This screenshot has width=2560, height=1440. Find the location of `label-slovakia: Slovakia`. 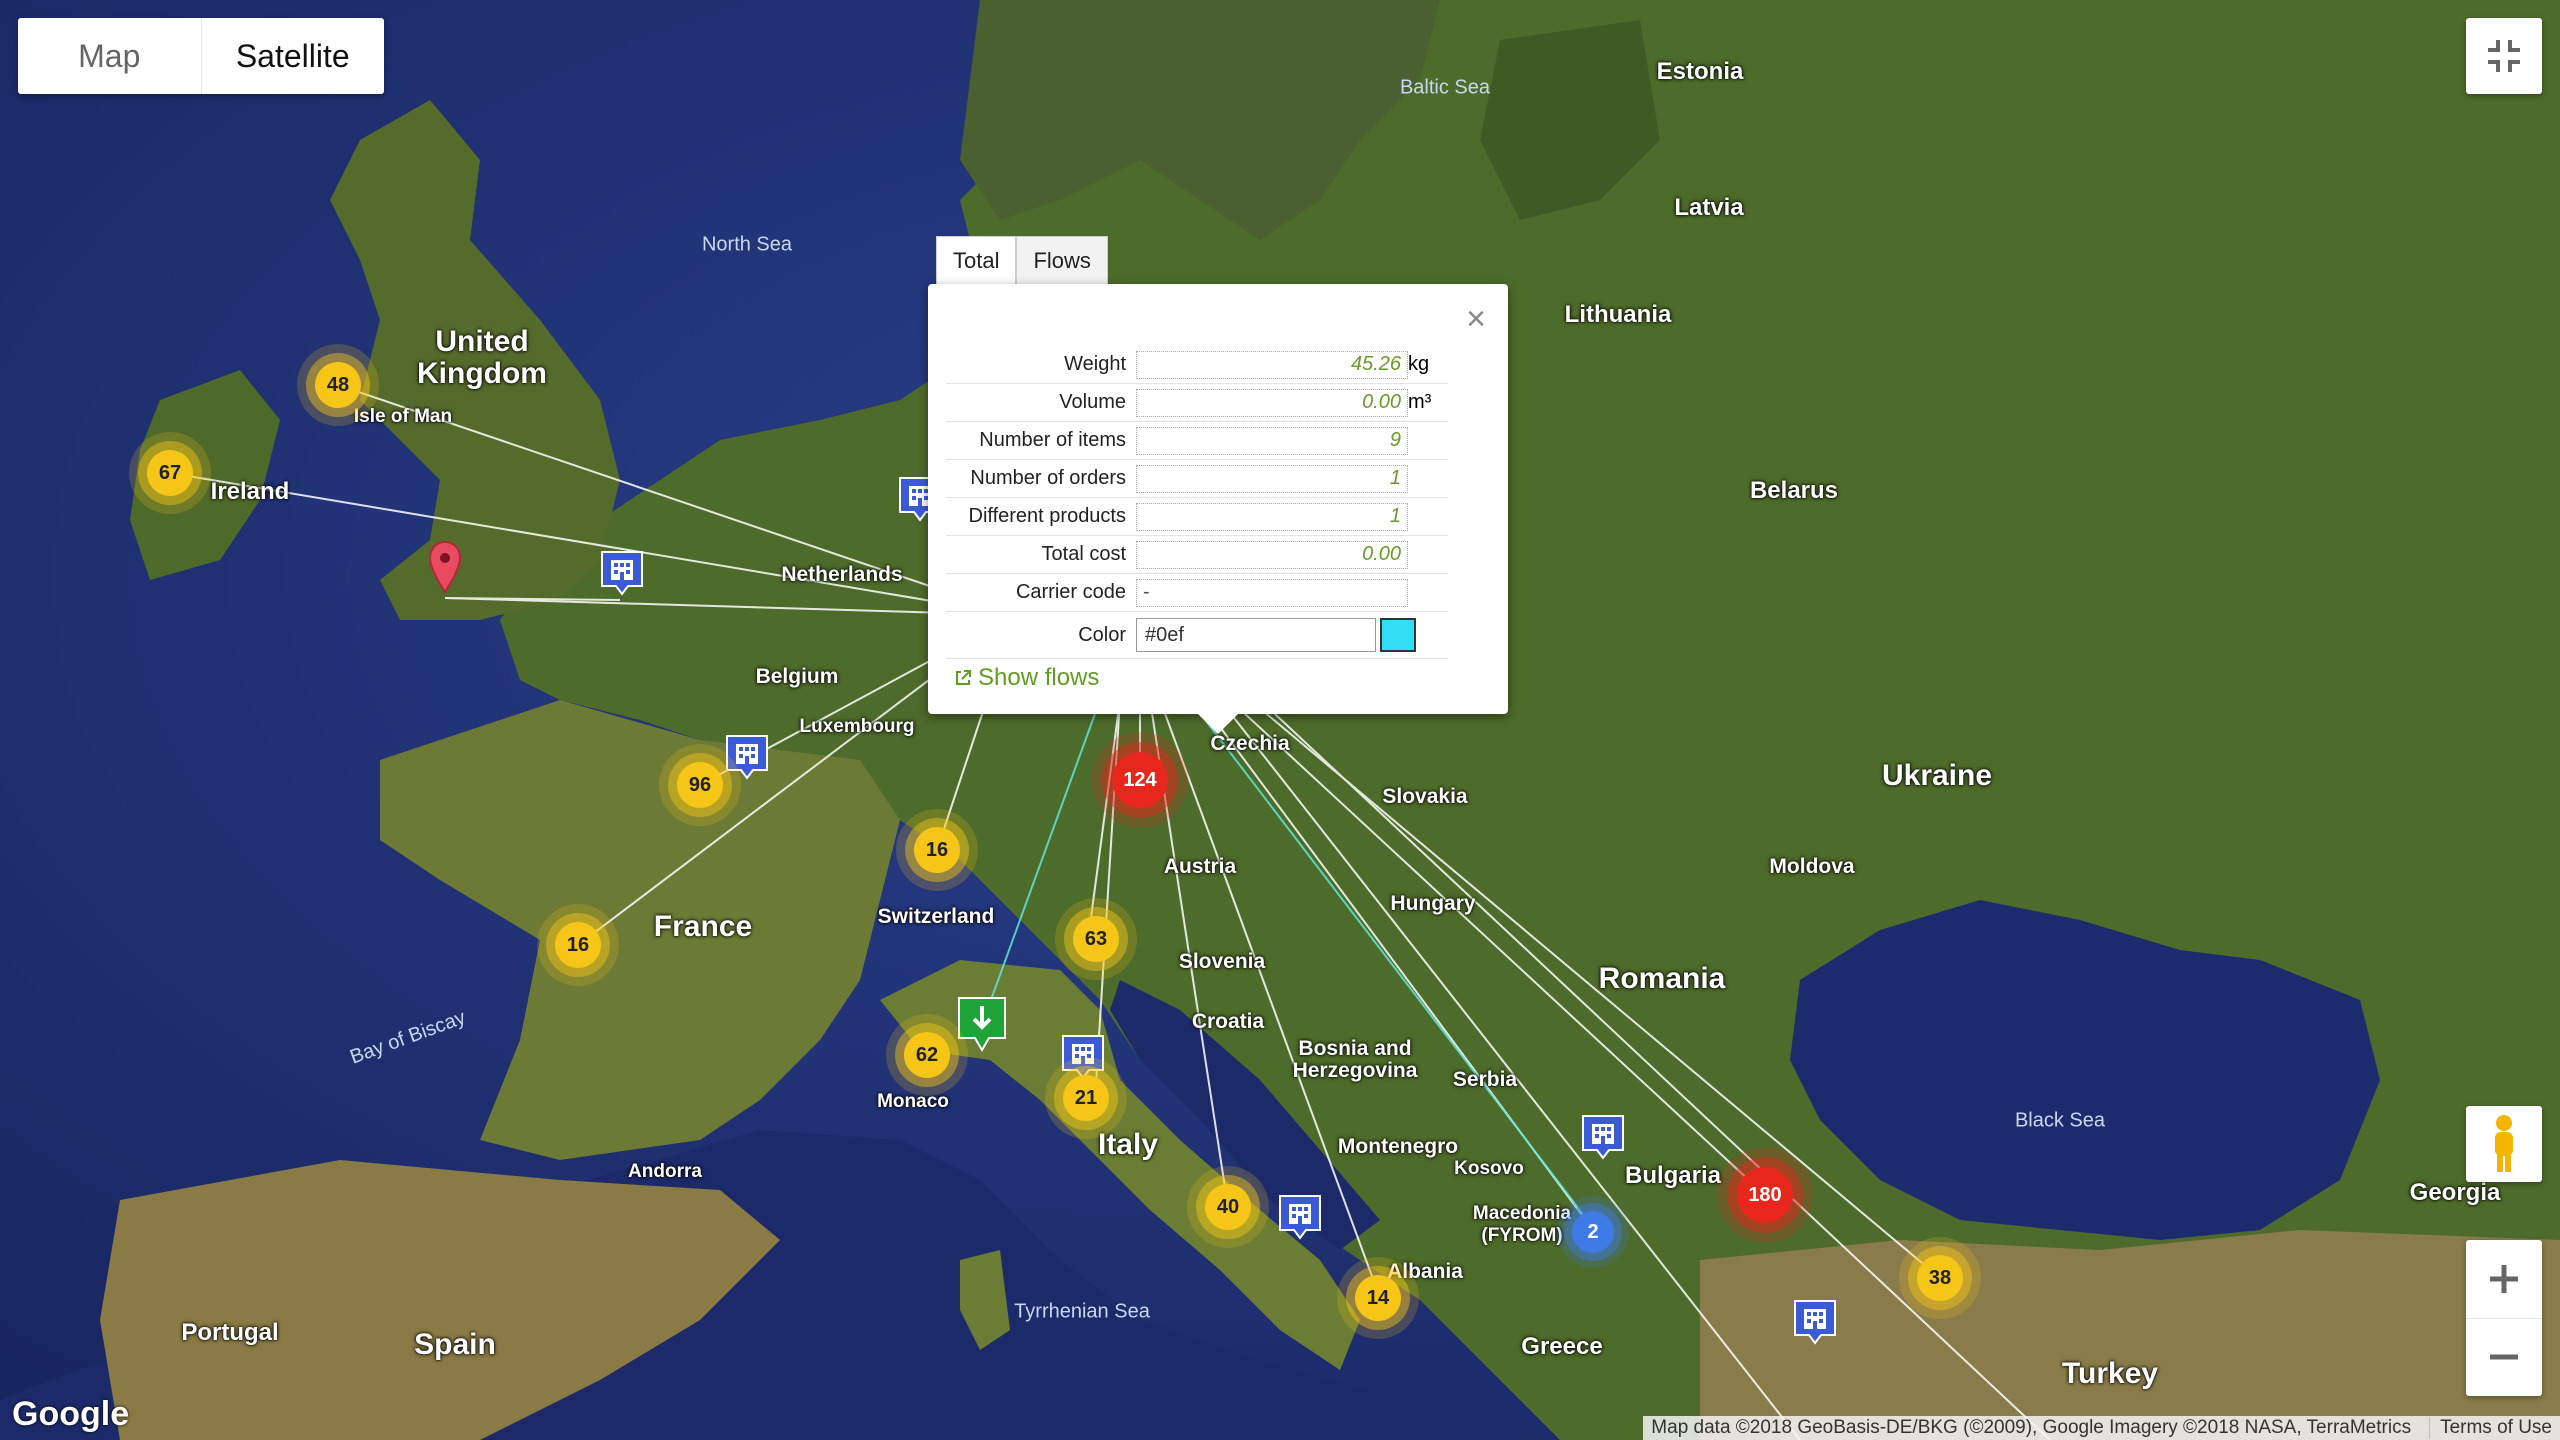

label-slovakia: Slovakia is located at coordinates (1425, 796).